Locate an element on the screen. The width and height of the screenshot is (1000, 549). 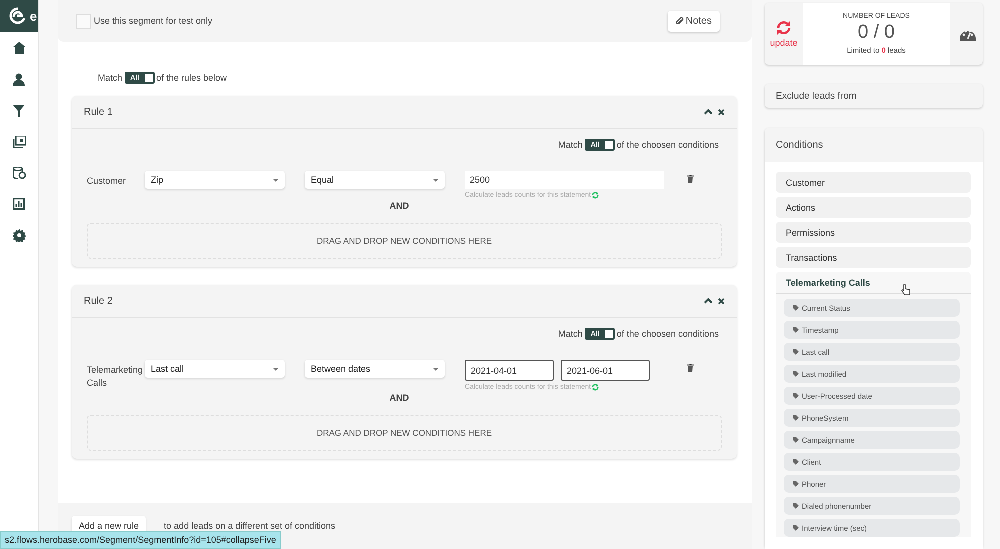
condition-group: Customer is located at coordinates (873, 182).